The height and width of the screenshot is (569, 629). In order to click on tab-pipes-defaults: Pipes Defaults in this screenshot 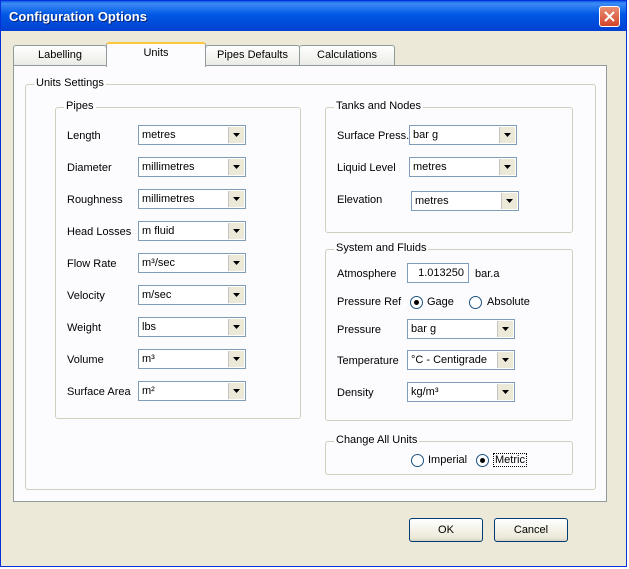, I will do `click(252, 55)`.